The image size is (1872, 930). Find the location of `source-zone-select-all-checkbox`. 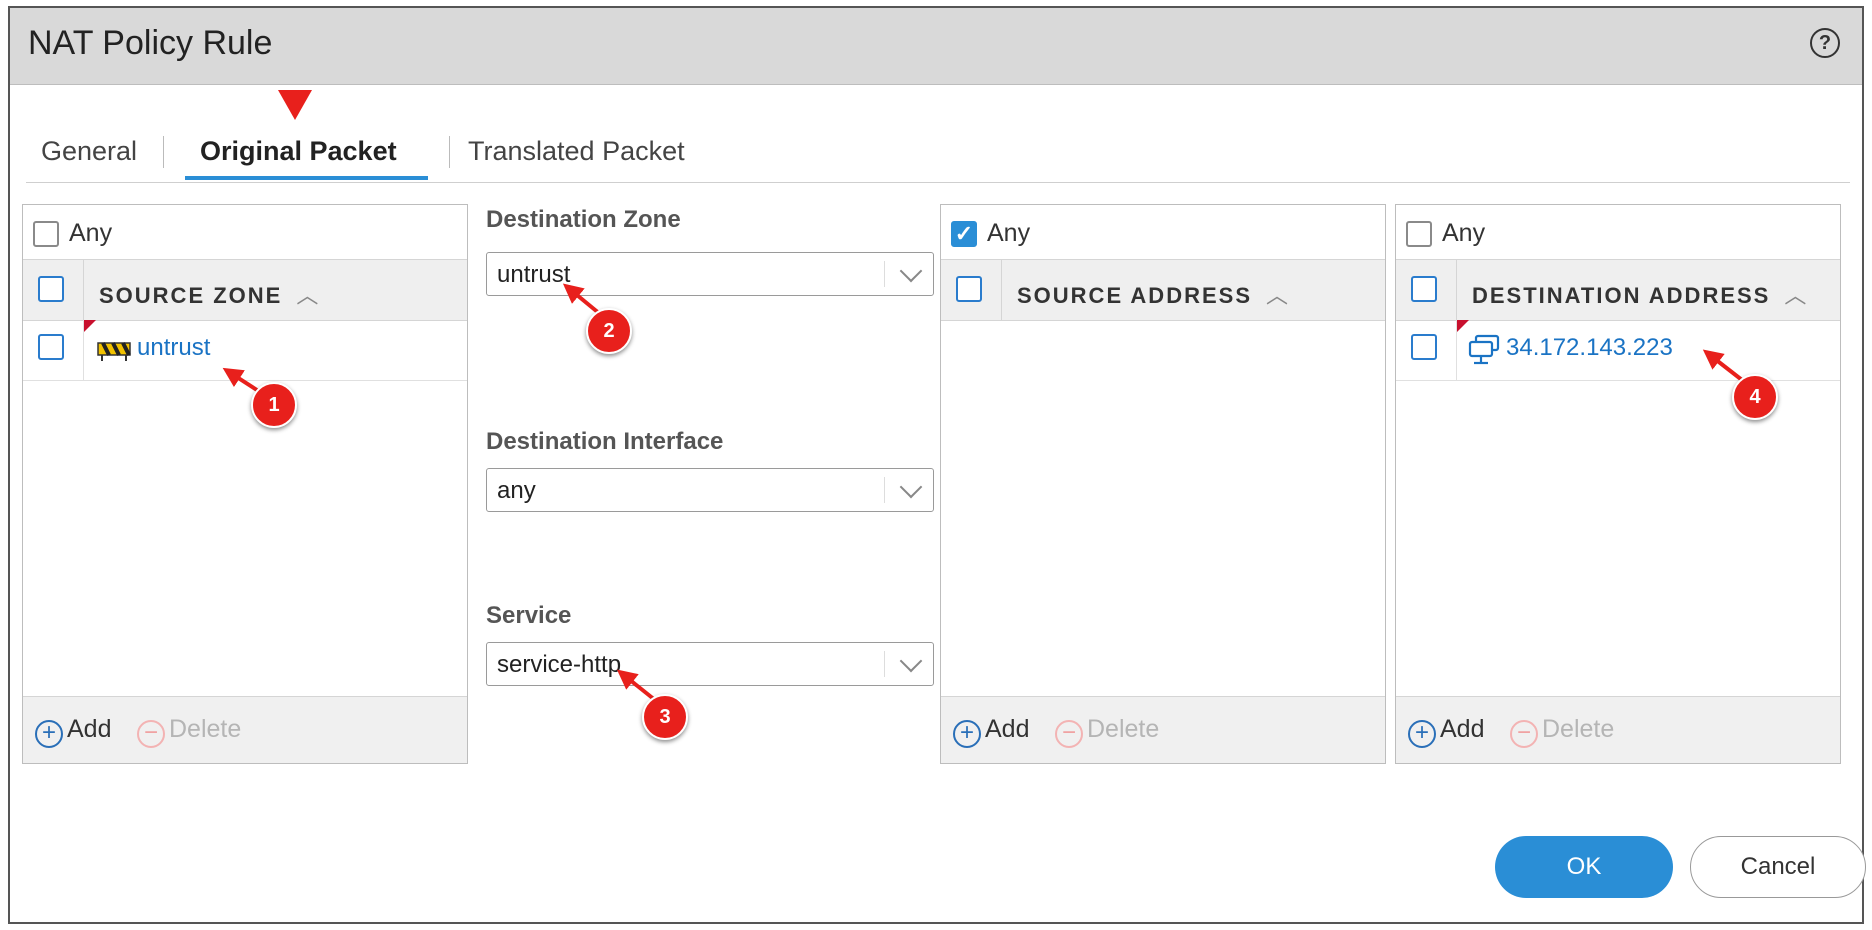

source-zone-select-all-checkbox is located at coordinates (51, 289).